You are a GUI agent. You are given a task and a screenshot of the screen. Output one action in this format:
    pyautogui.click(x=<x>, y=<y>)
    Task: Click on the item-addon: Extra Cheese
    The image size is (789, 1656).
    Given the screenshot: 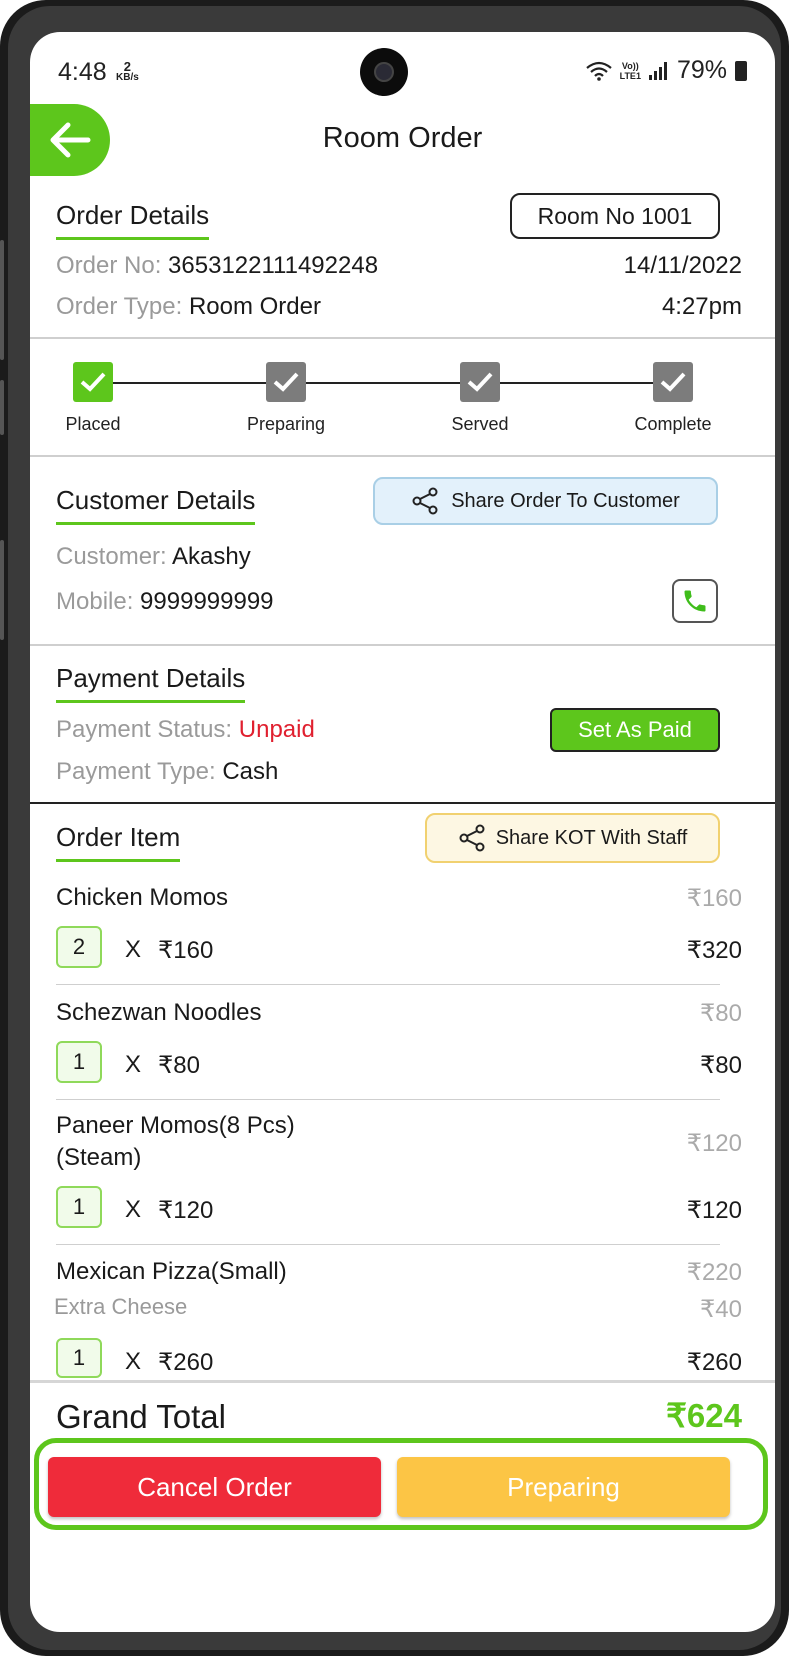 What is the action you would take?
    pyautogui.click(x=121, y=1306)
    